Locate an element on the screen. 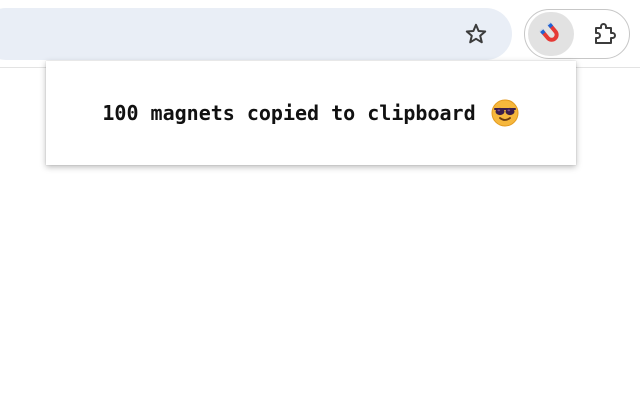 This screenshot has width=640, height=400. magnet-icon is located at coordinates (549, 31).